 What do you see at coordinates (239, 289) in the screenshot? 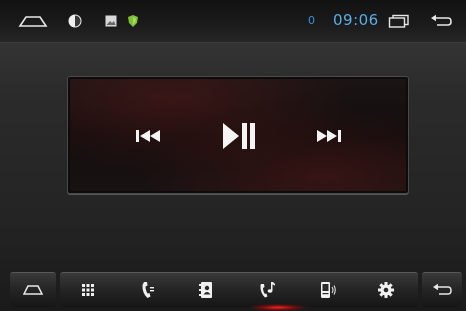
I see `app-dock` at bounding box center [239, 289].